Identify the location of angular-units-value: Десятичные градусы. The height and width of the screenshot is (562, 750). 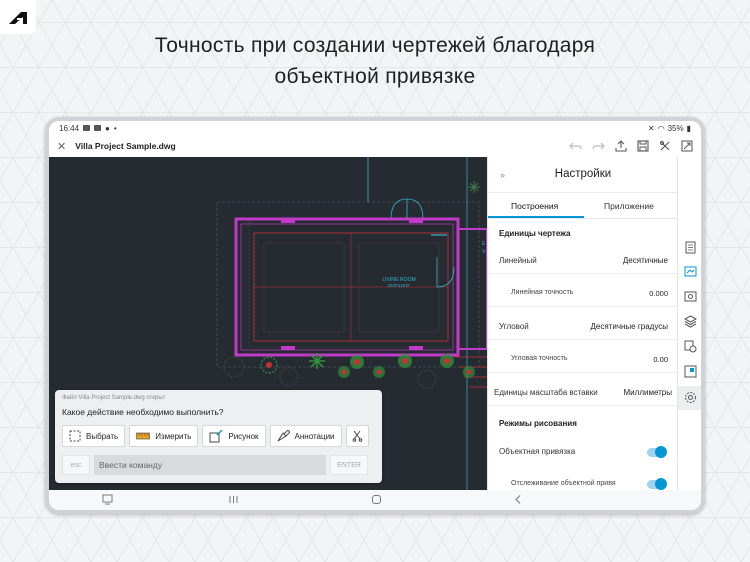
(629, 326).